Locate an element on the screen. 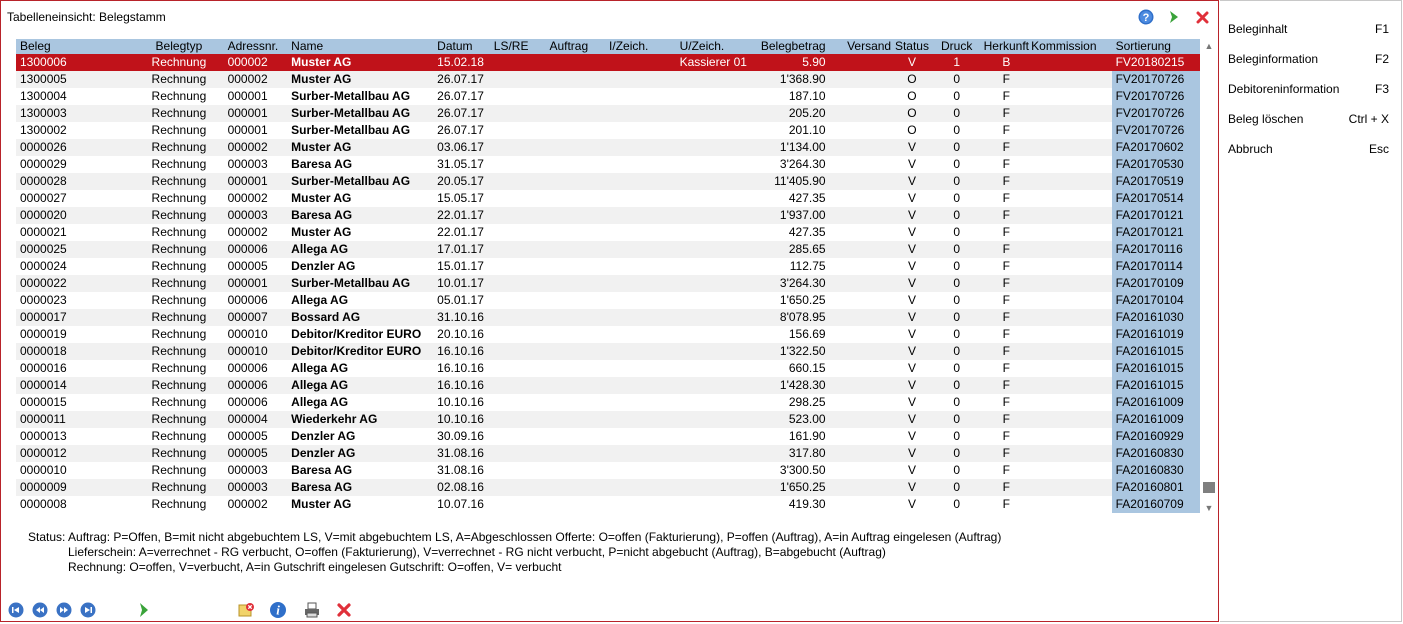 The height and width of the screenshot is (624, 1403). header-col-datum: Datum is located at coordinates (462, 46).